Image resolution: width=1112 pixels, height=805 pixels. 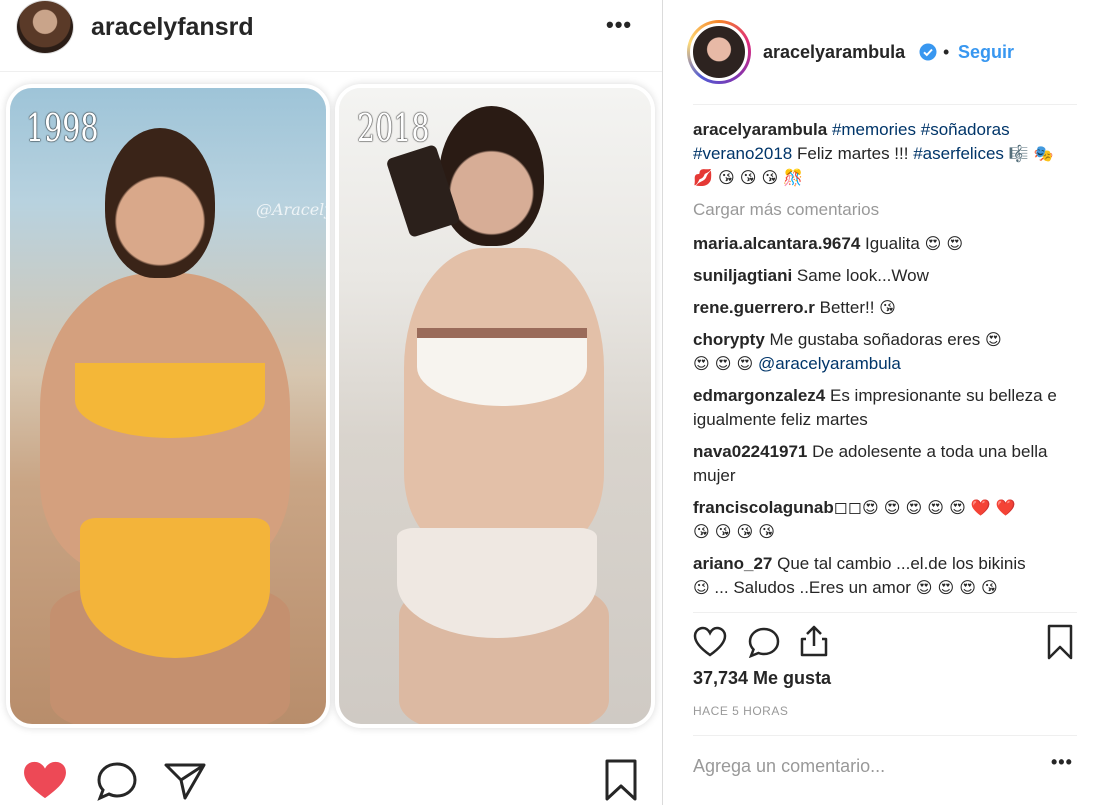 What do you see at coordinates (760, 129) in the screenshot?
I see `caption-username: aracelyarambula` at bounding box center [760, 129].